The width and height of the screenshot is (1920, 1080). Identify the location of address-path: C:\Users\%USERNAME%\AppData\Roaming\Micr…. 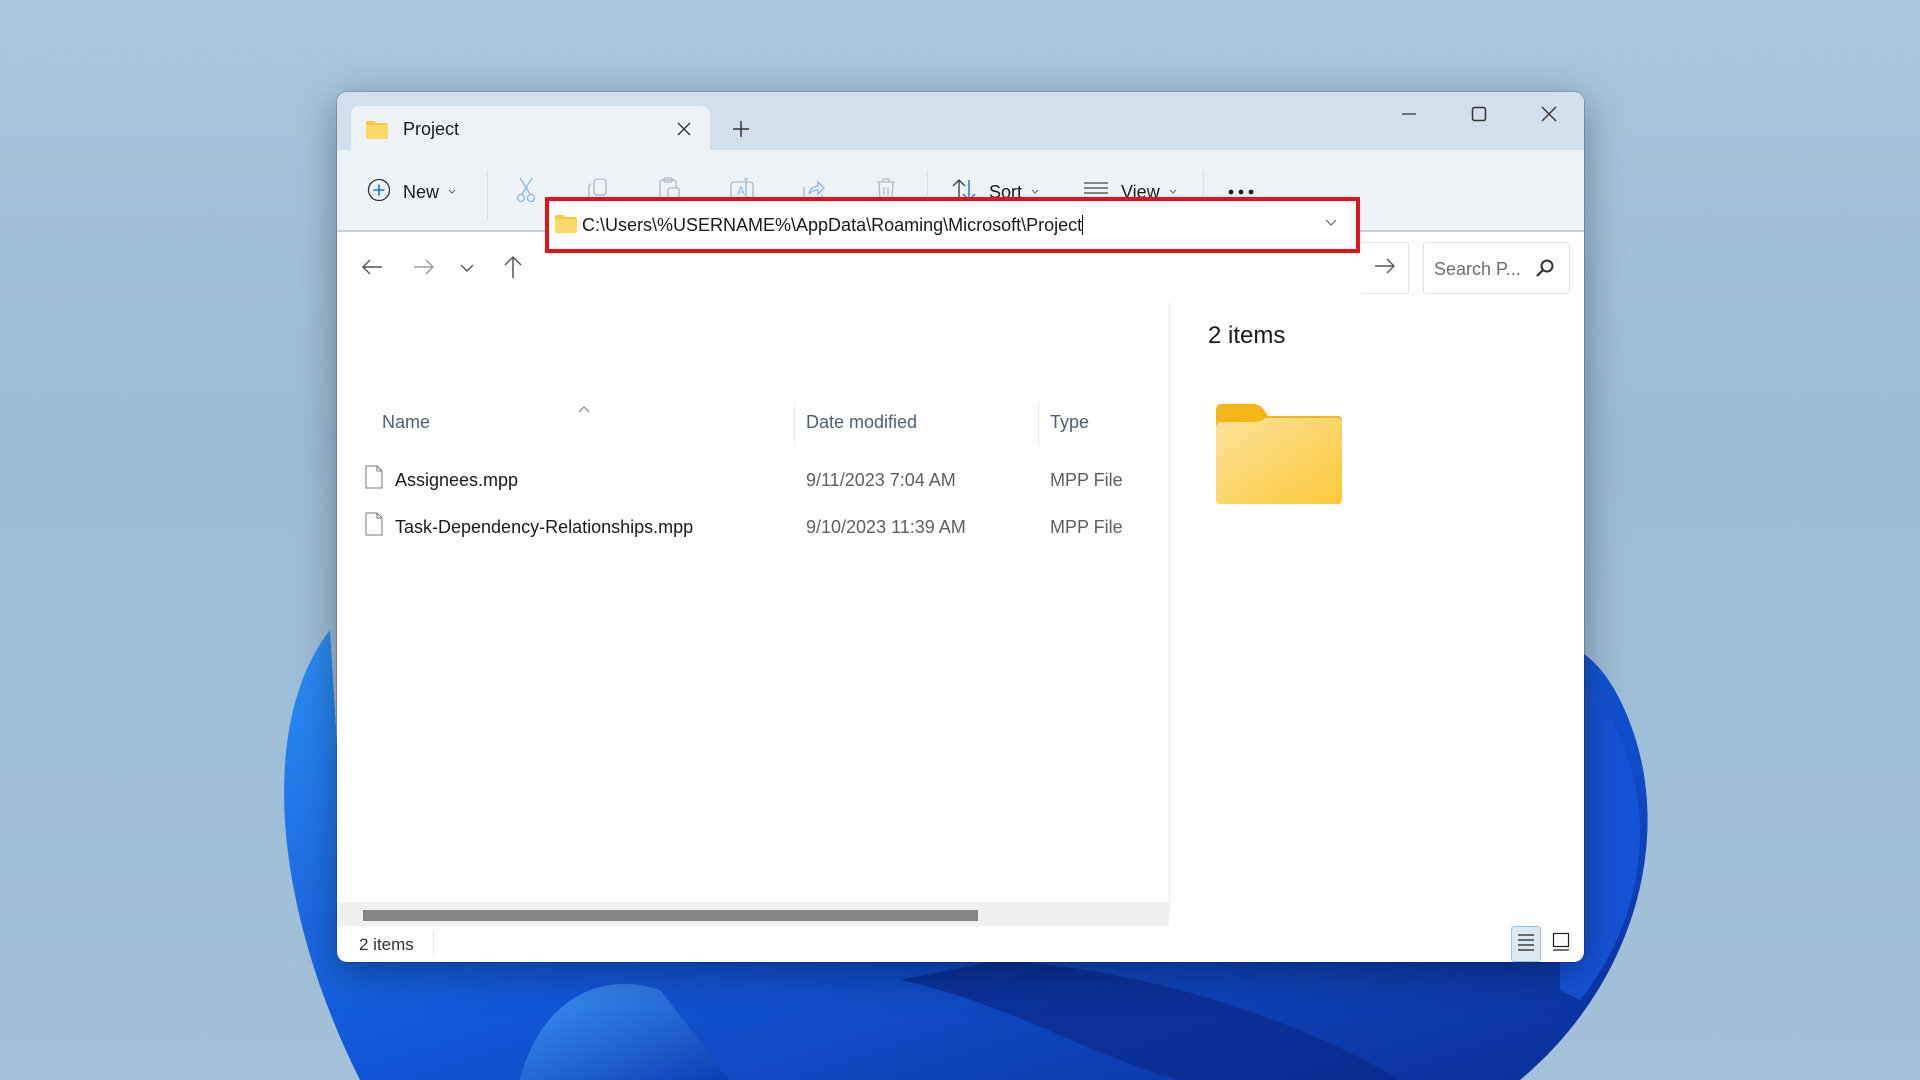
(832, 225).